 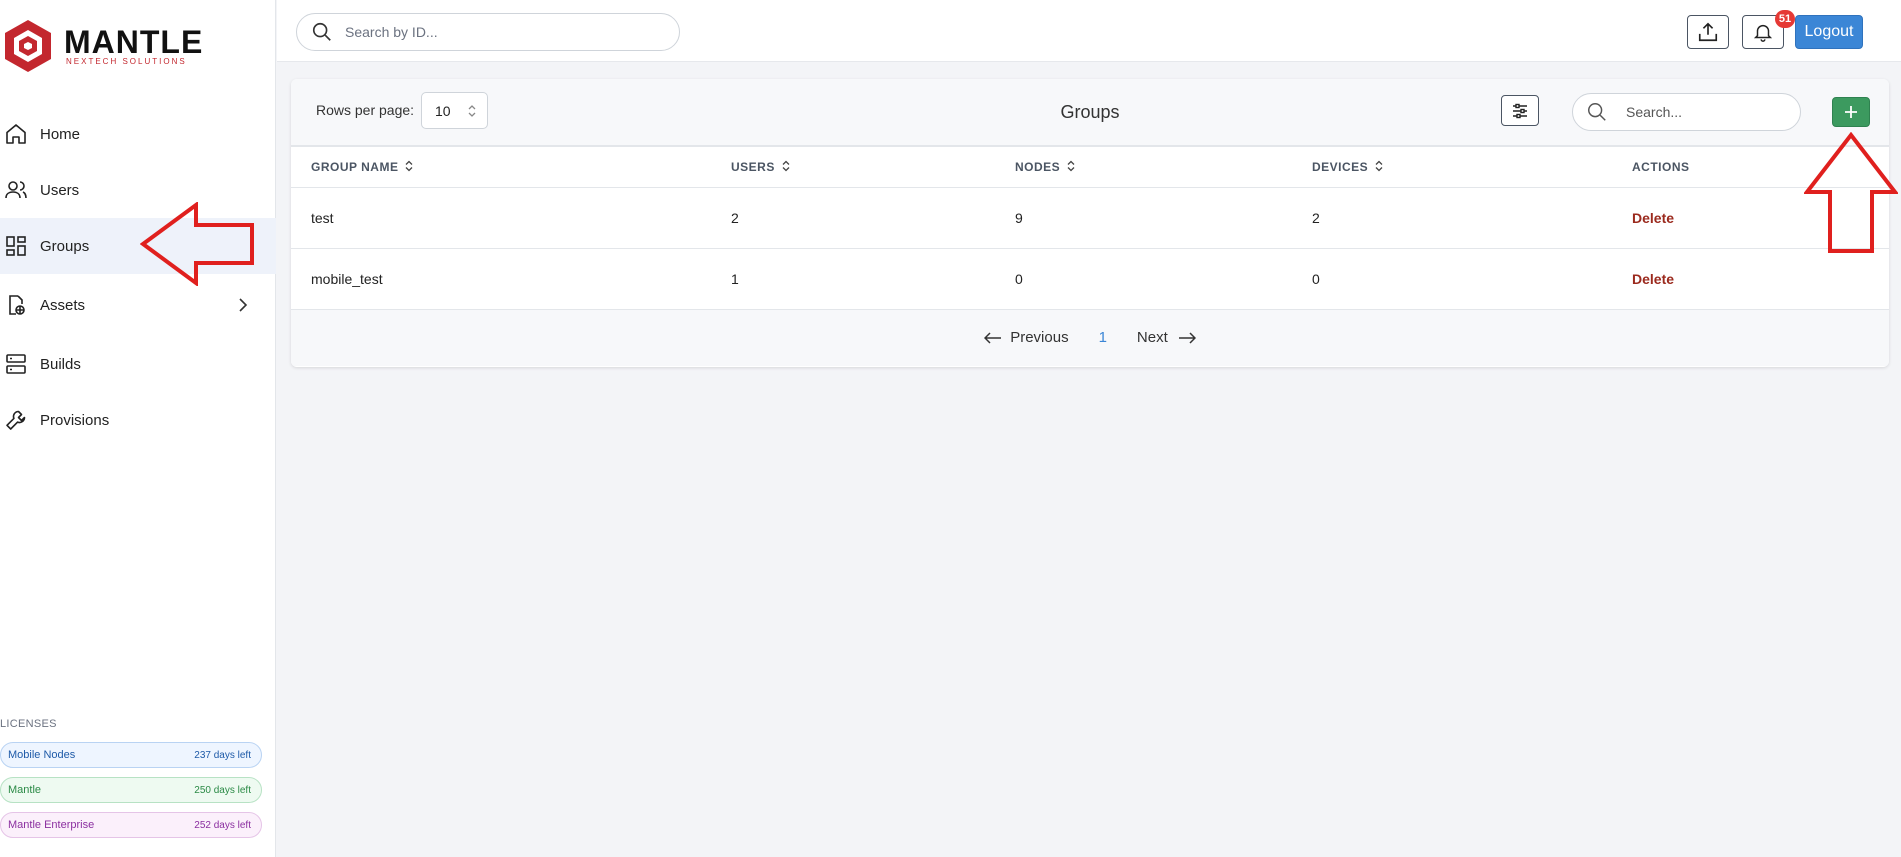 What do you see at coordinates (131, 755) in the screenshot?
I see `license-item: Mobile Nodes 237 days left` at bounding box center [131, 755].